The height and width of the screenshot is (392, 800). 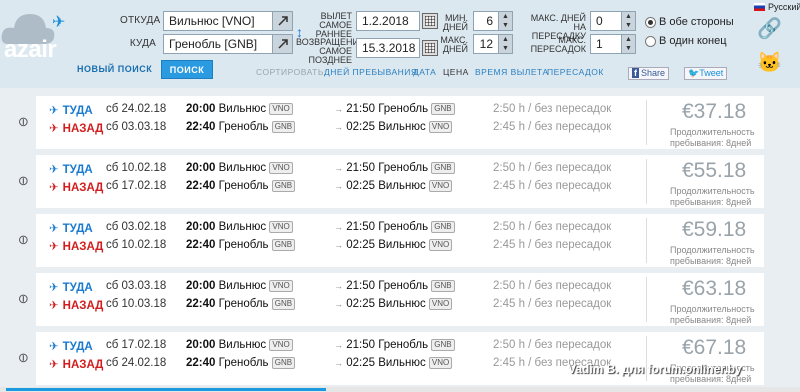 What do you see at coordinates (629, 21) in the screenshot?
I see `max-transfer-days-spinner: ▲ ▼` at bounding box center [629, 21].